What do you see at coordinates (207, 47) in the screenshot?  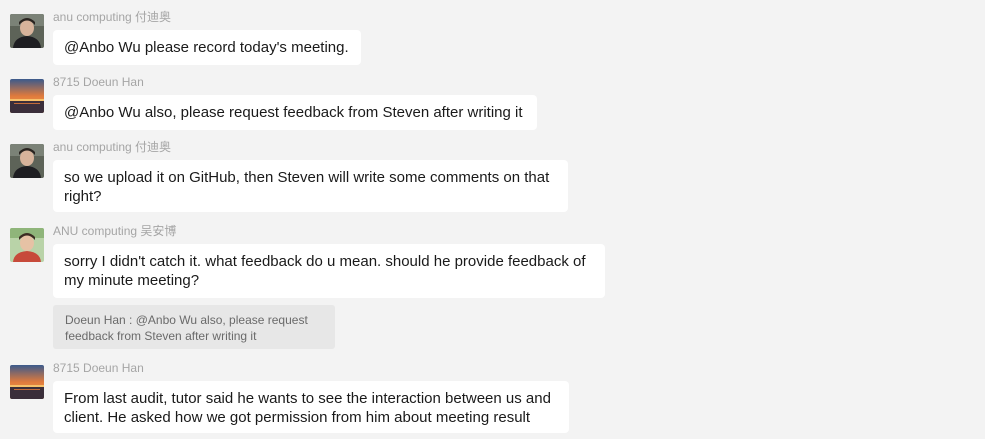 I see `message-bubble: @Anbo Wu please record today's meeting.` at bounding box center [207, 47].